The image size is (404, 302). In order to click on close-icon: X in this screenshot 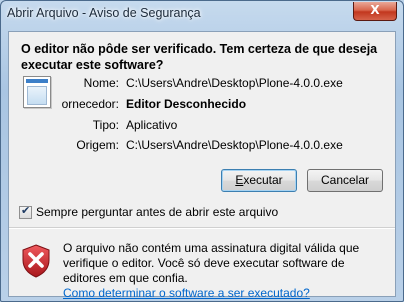, I will do `click(375, 10)`.